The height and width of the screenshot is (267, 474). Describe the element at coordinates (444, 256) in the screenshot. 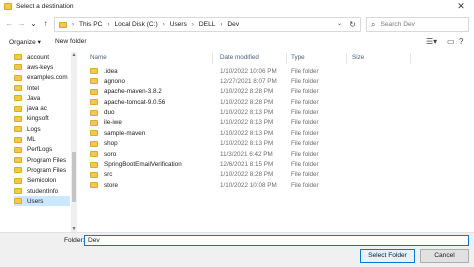

I see `cancel-button: Cancel` at that location.